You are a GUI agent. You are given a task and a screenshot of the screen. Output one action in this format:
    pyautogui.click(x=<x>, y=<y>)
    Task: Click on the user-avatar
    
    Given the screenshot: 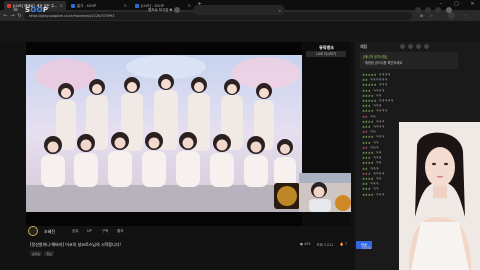 What is the action you would take?
    pyautogui.click(x=449, y=10)
    